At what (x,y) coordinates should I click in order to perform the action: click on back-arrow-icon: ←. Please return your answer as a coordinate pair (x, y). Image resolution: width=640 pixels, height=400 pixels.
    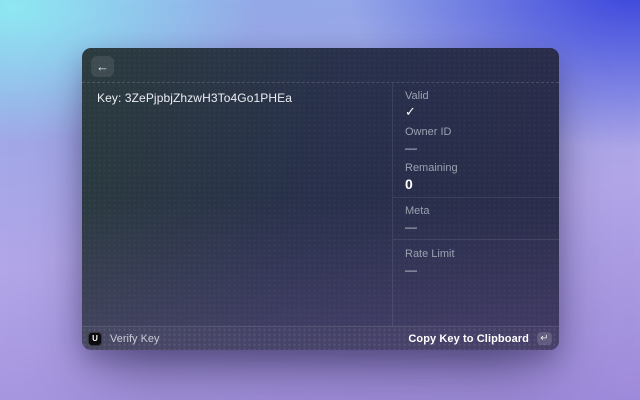
    Looking at the image, I should click on (102, 66).